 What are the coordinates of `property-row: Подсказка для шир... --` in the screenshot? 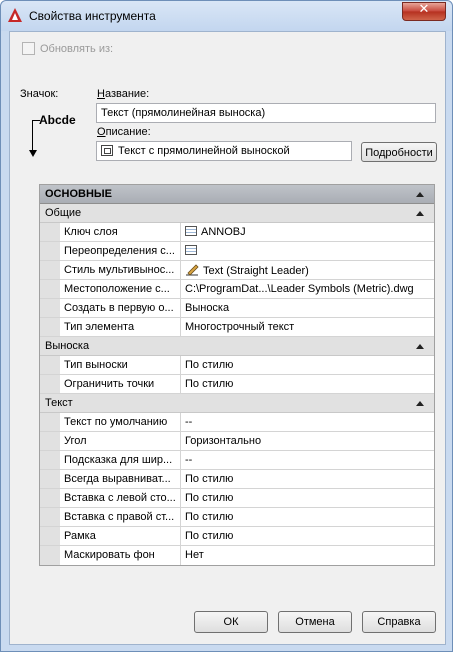 It's located at (237, 460).